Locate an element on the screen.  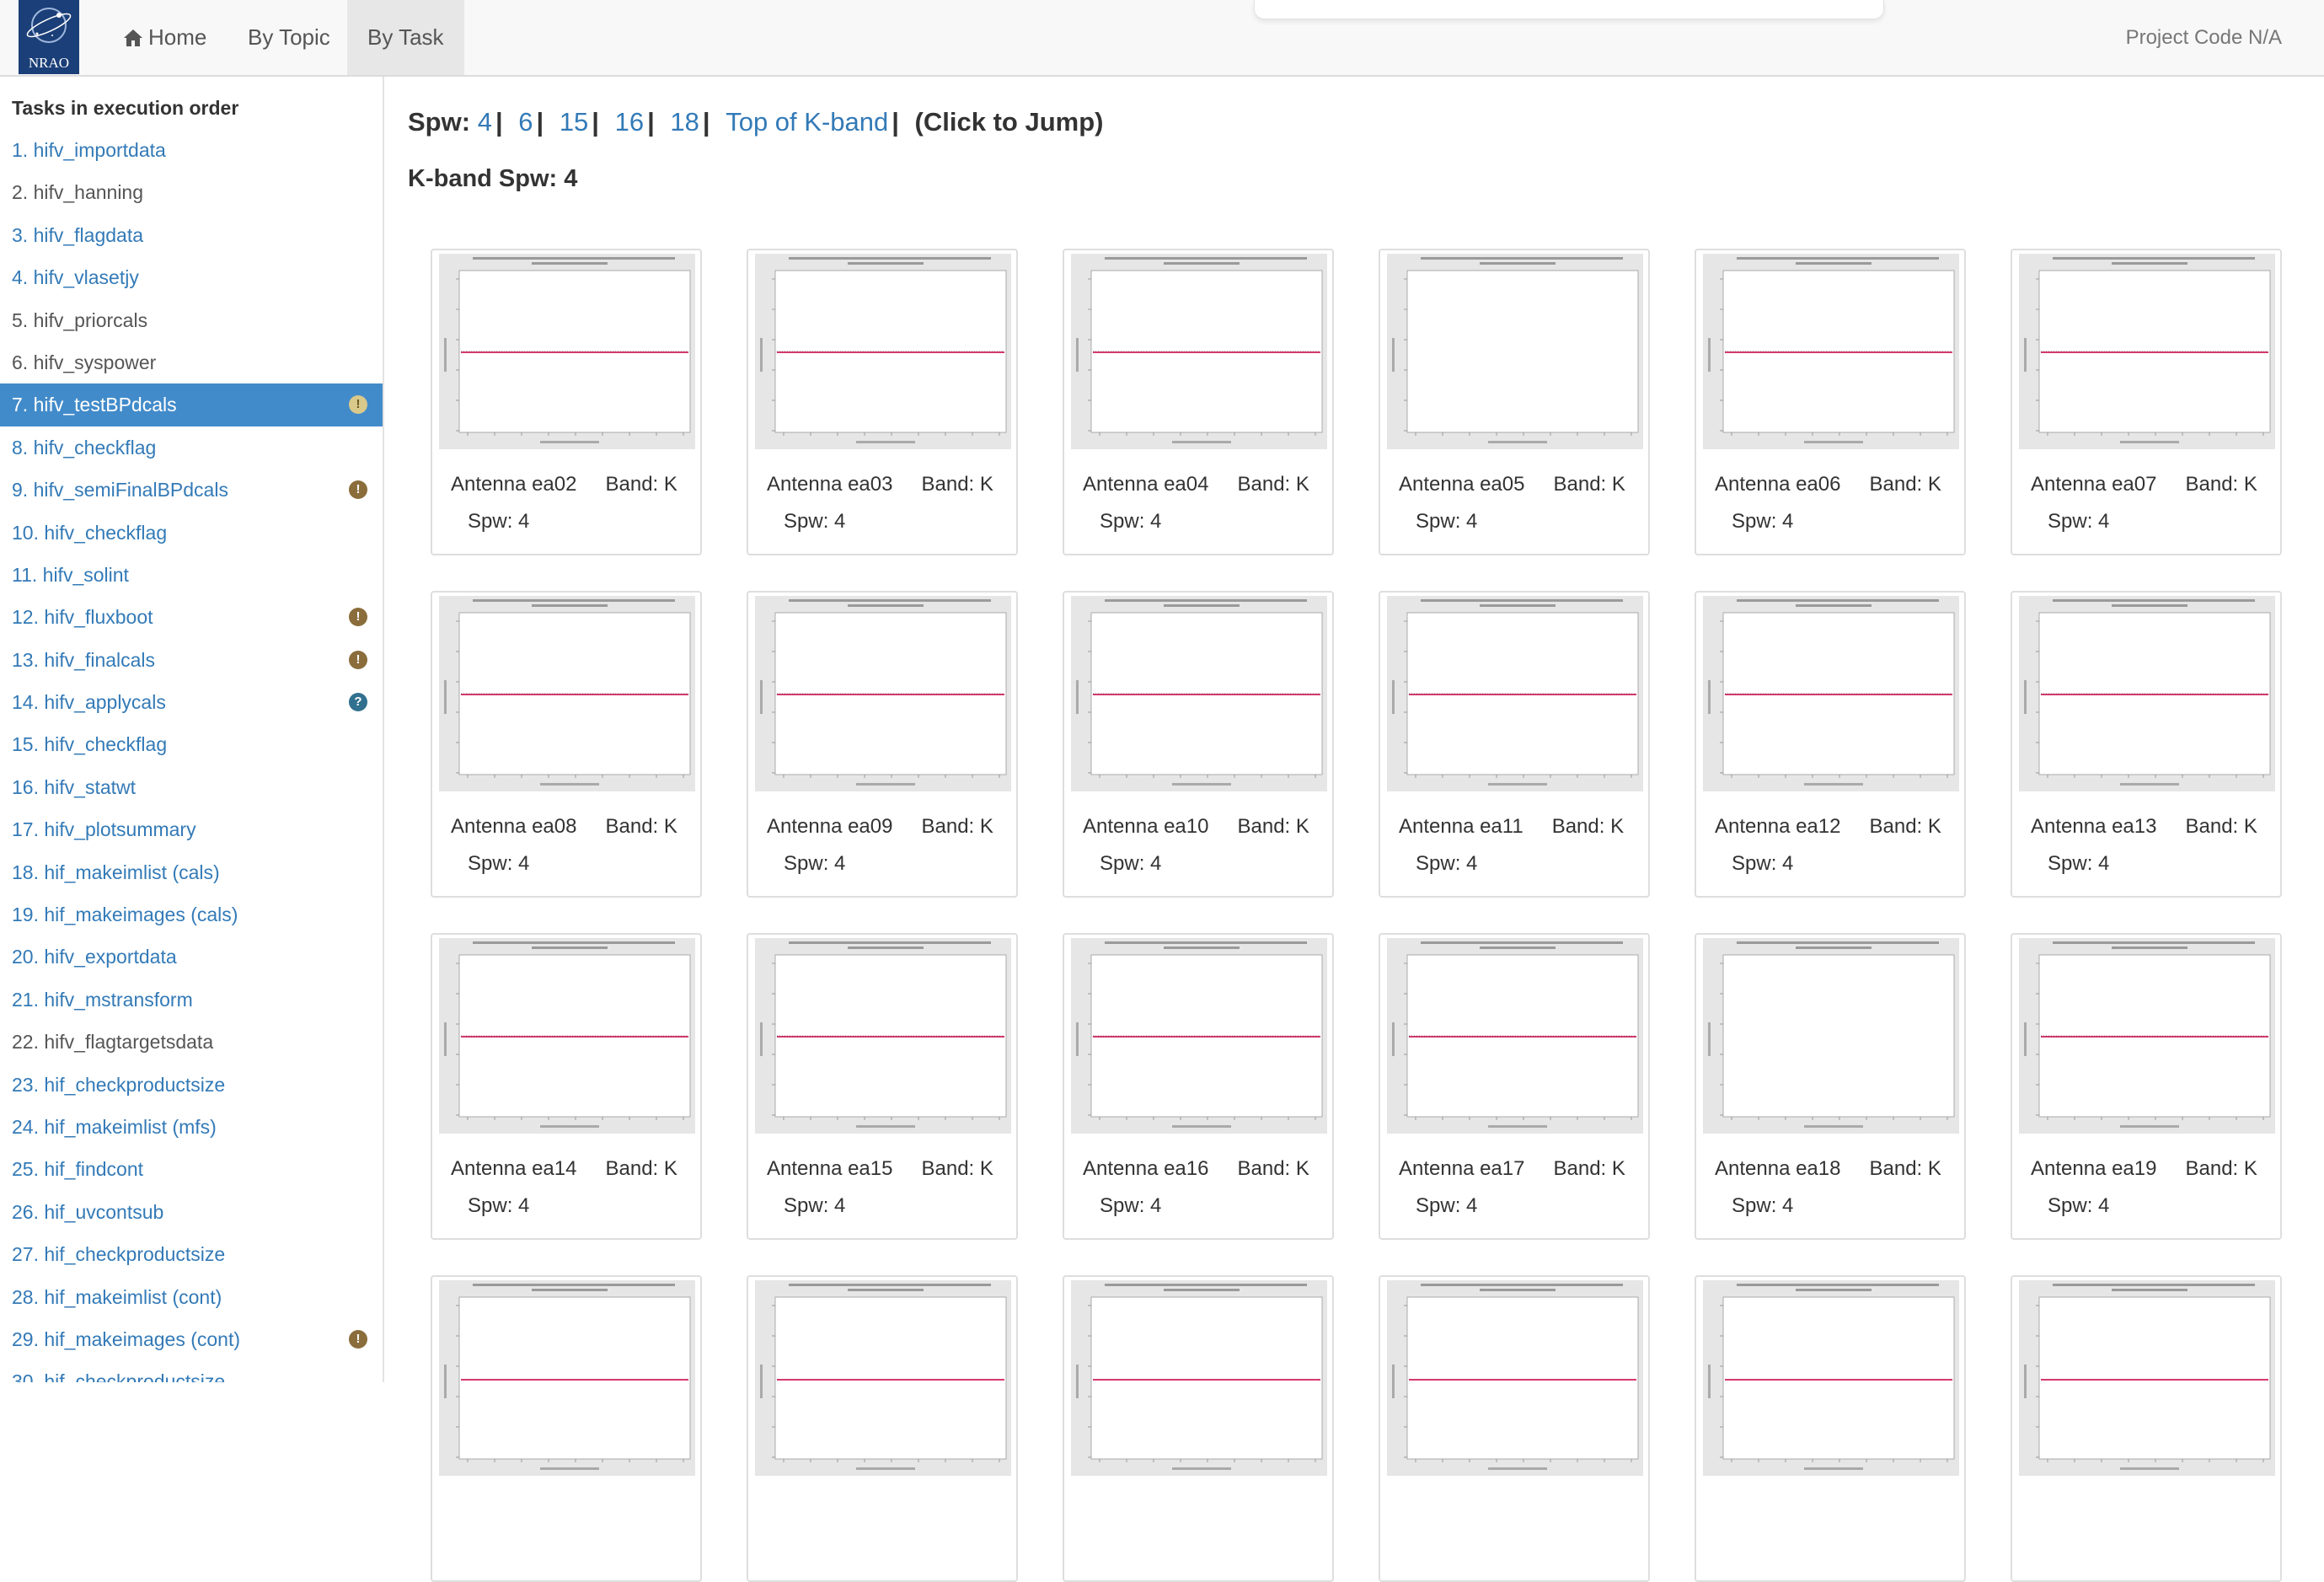
sidebar-task-item: 9. hifv_semiFinalBPdcals! is located at coordinates (191, 490).